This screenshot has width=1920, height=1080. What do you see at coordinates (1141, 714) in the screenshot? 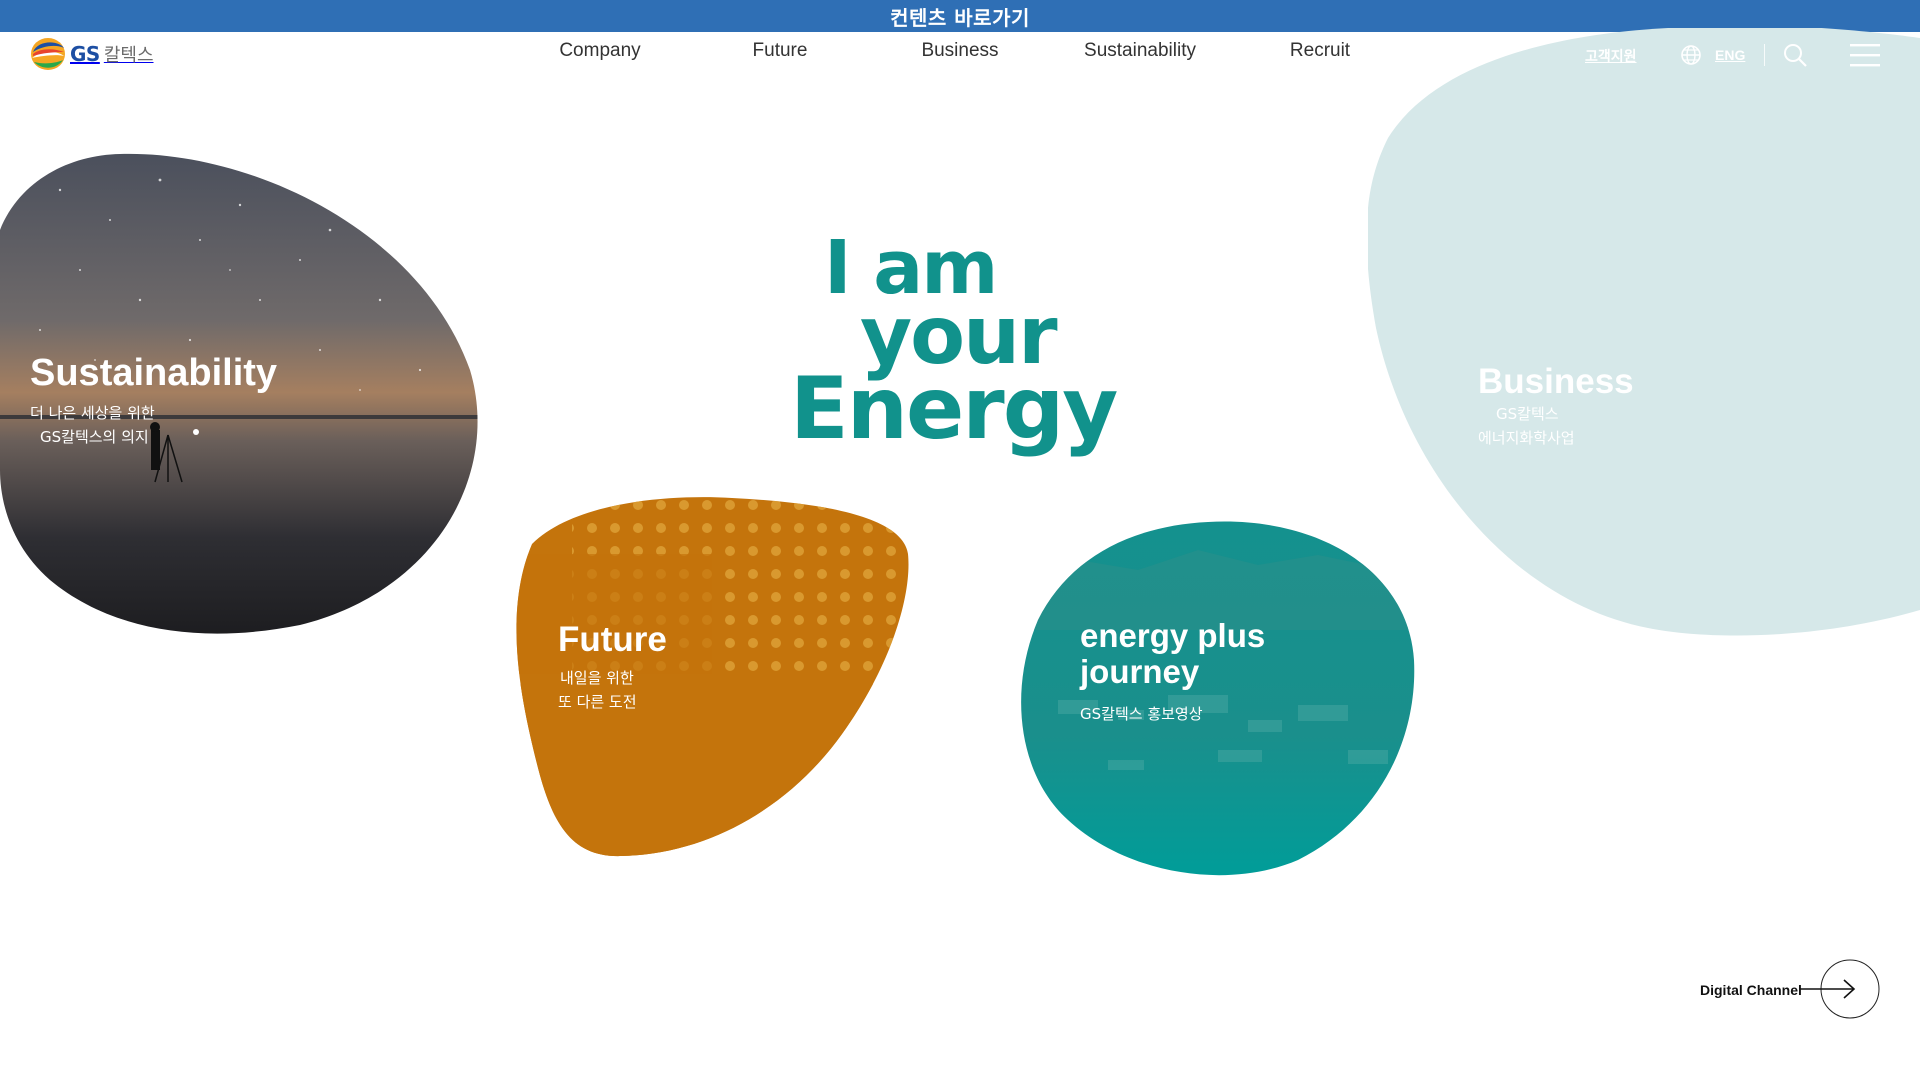
I see `energy-plus-journey-subtitle: GS칼텍스 홍보영상` at bounding box center [1141, 714].